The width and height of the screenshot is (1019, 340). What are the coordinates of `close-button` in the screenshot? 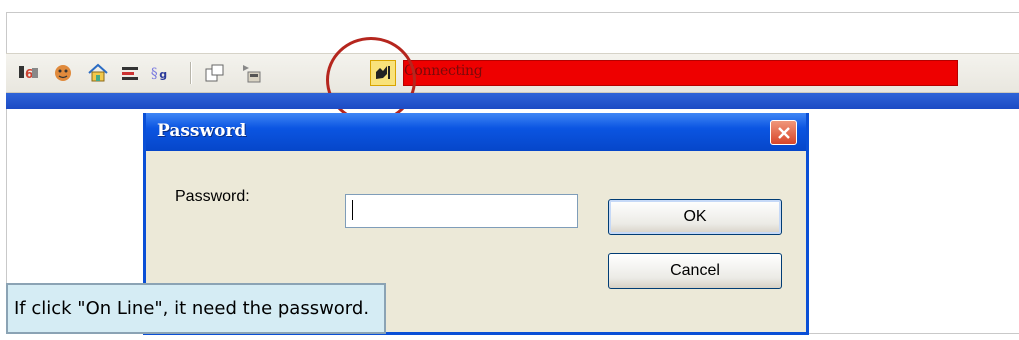 It's located at (783, 132).